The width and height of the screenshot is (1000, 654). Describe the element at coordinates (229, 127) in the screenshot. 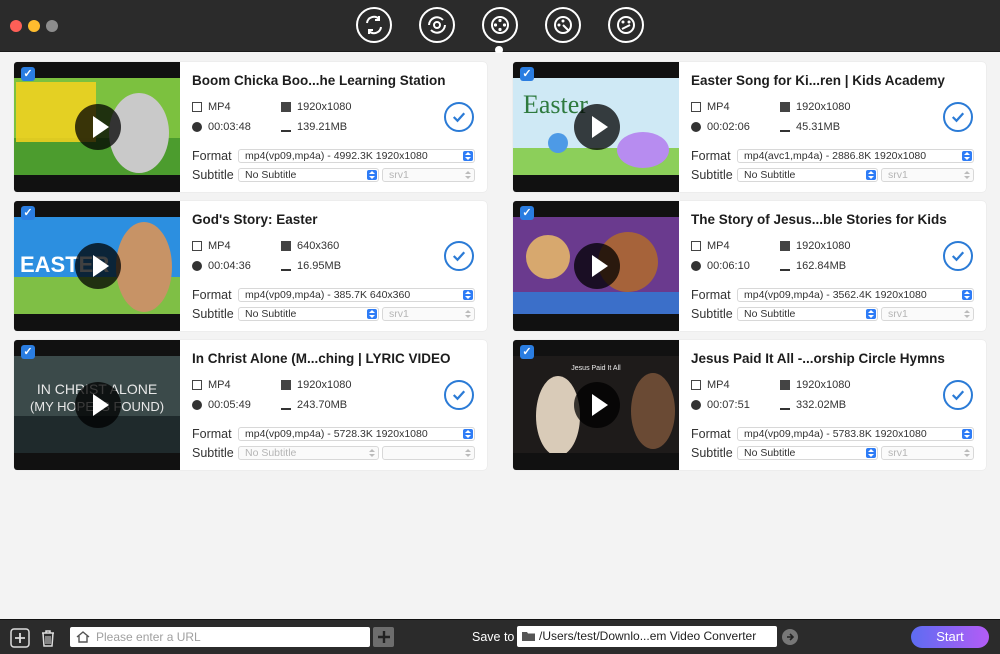

I see `duration-value: 00:03:48` at that location.